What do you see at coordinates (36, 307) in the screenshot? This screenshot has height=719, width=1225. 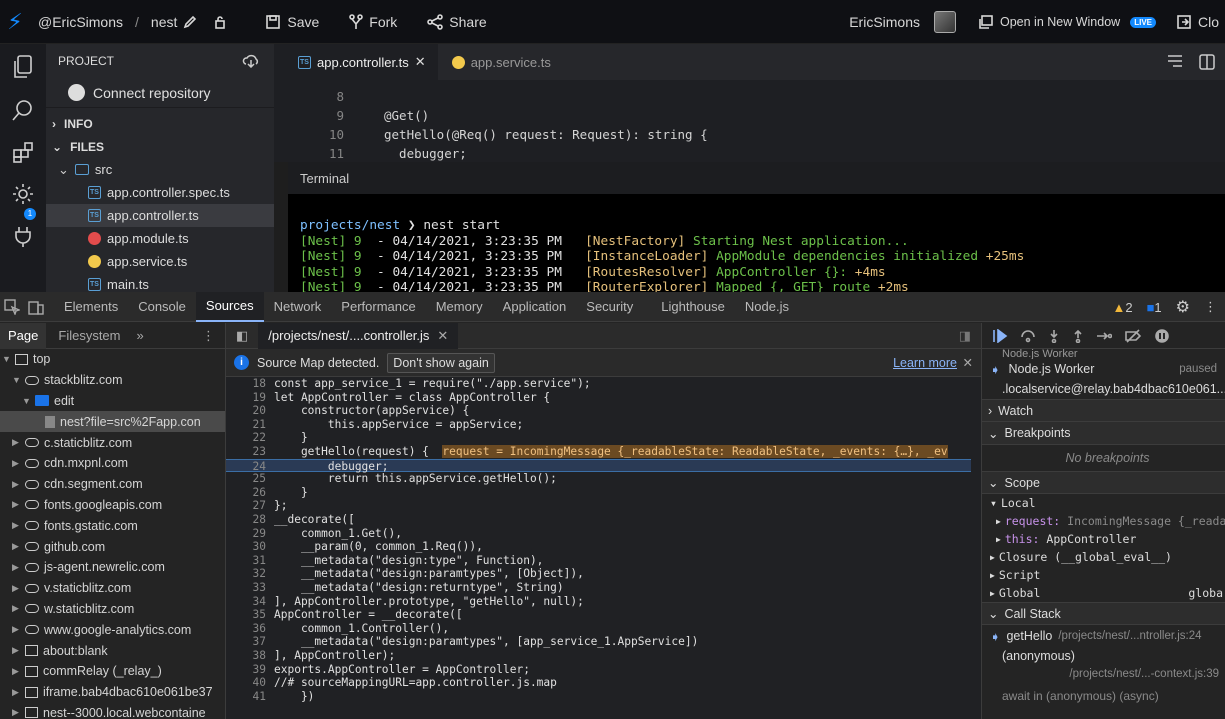 I see `device-toggle-icon` at bounding box center [36, 307].